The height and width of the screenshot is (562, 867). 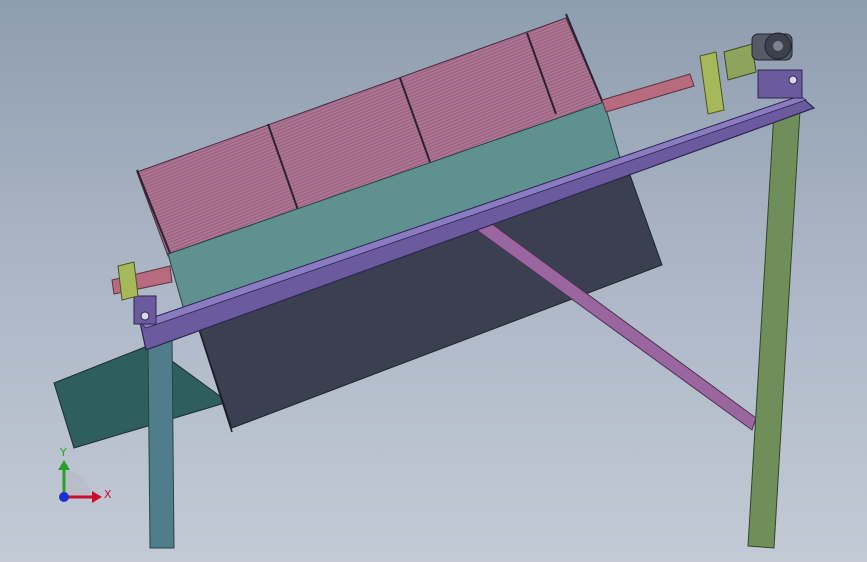 What do you see at coordinates (64, 497) in the screenshot?
I see `z-axis-dot` at bounding box center [64, 497].